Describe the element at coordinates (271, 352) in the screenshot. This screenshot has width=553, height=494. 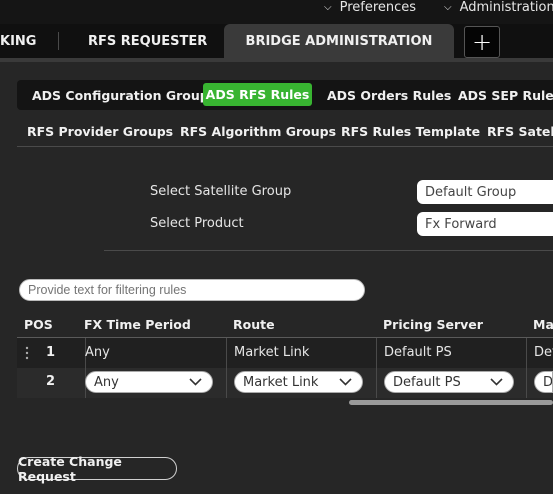
I see `cell-route: Market Link` at that location.